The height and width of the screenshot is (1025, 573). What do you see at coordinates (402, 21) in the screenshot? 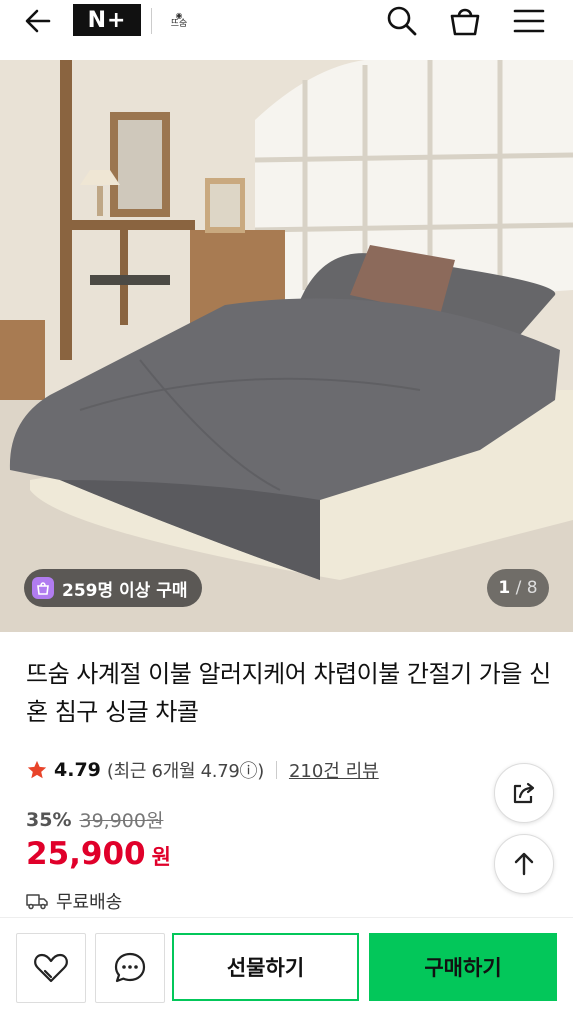
I see `search-icon` at bounding box center [402, 21].